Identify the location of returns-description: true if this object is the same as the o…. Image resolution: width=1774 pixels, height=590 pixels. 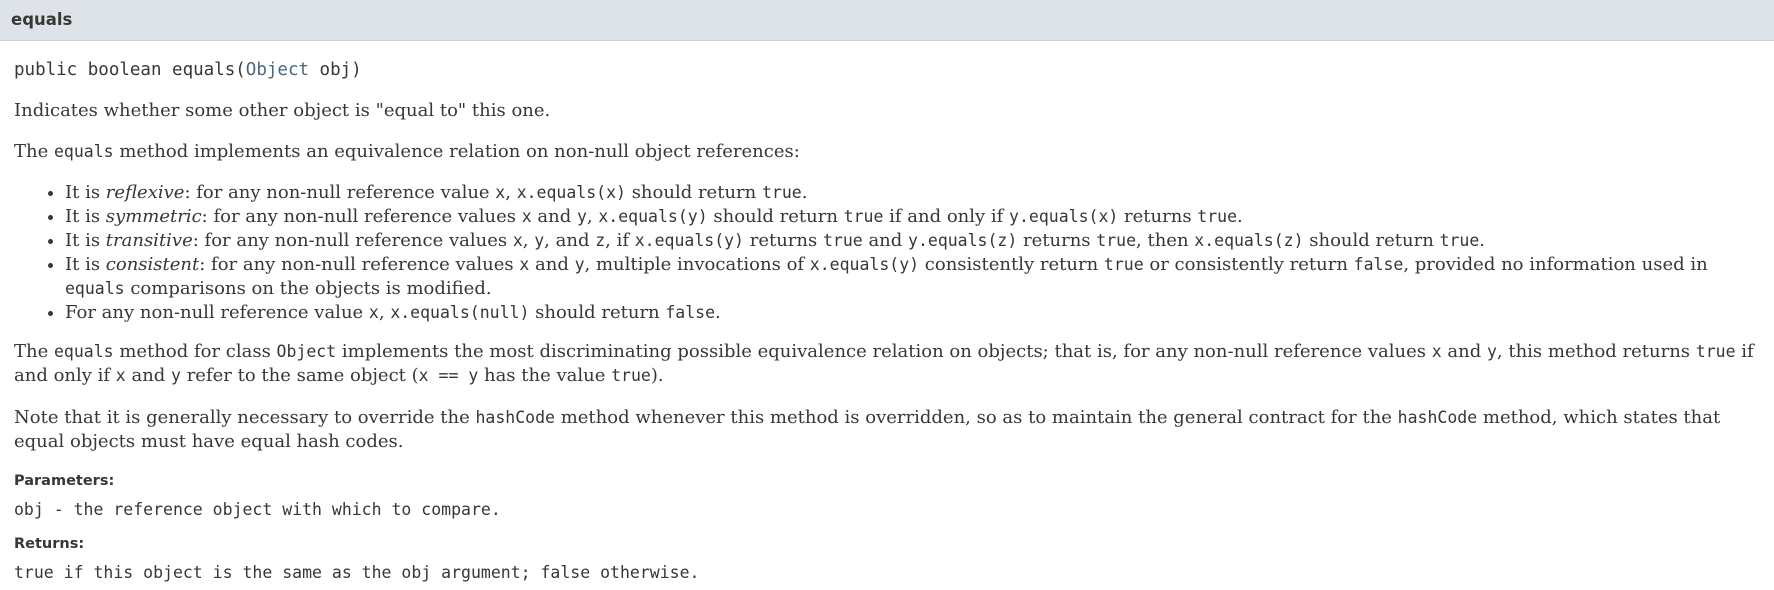
(357, 572).